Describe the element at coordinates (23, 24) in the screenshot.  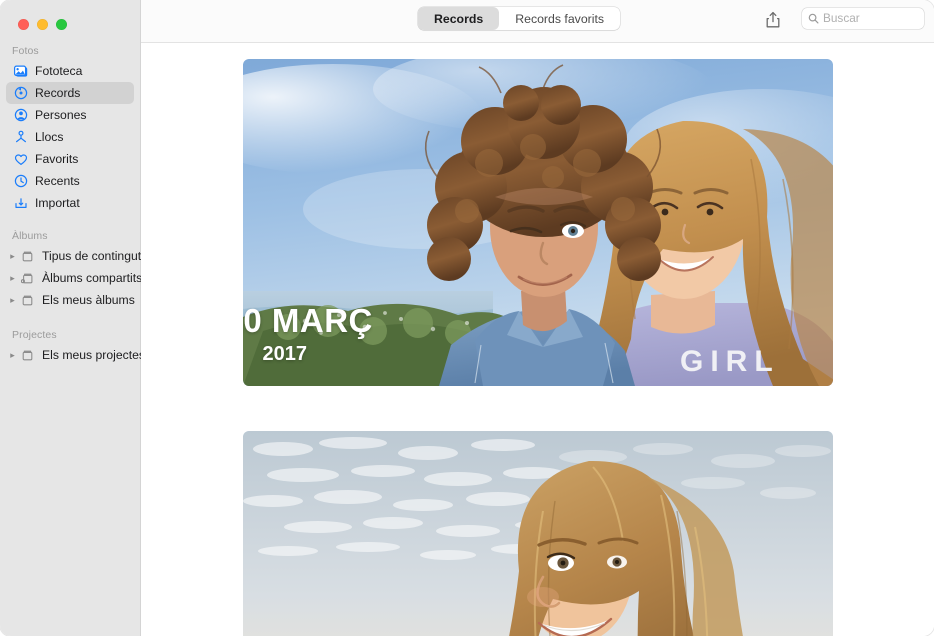
I see `close-window-button` at that location.